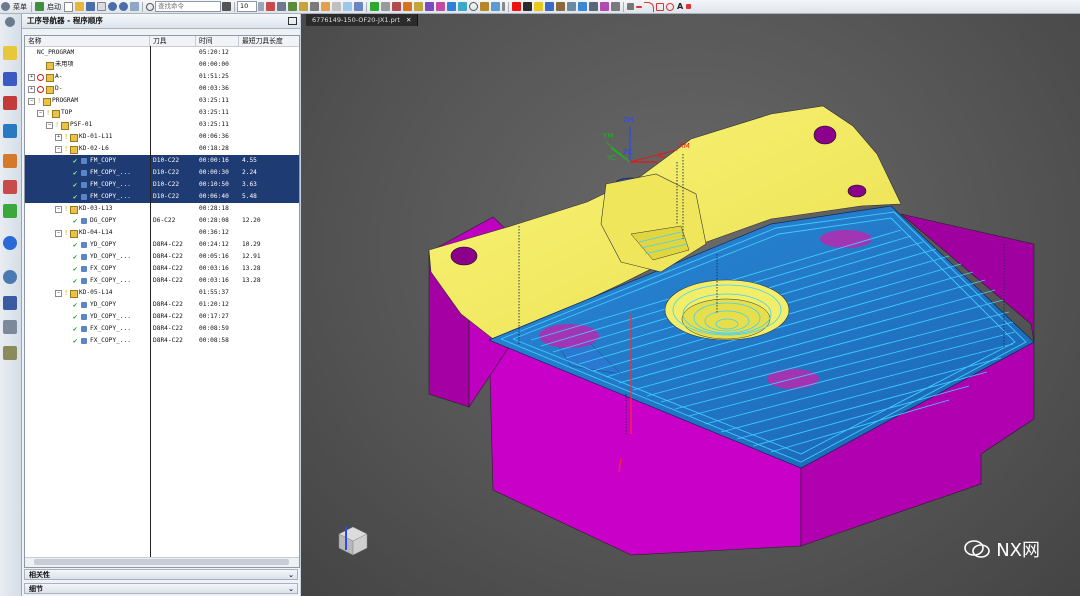  What do you see at coordinates (162, 185) in the screenshot?
I see `tree-row: ✔ FM_COPY_... D10-C22 00:10:50 3.63` at bounding box center [162, 185].